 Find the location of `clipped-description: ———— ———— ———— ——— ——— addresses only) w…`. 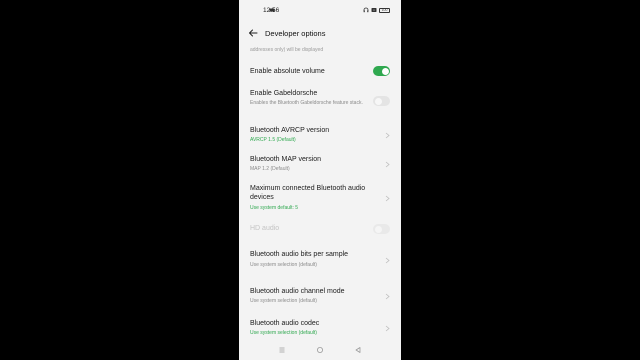

clipped-description: ———— ———— ———— ——— ——— addresses only) w… is located at coordinates (305, 48).